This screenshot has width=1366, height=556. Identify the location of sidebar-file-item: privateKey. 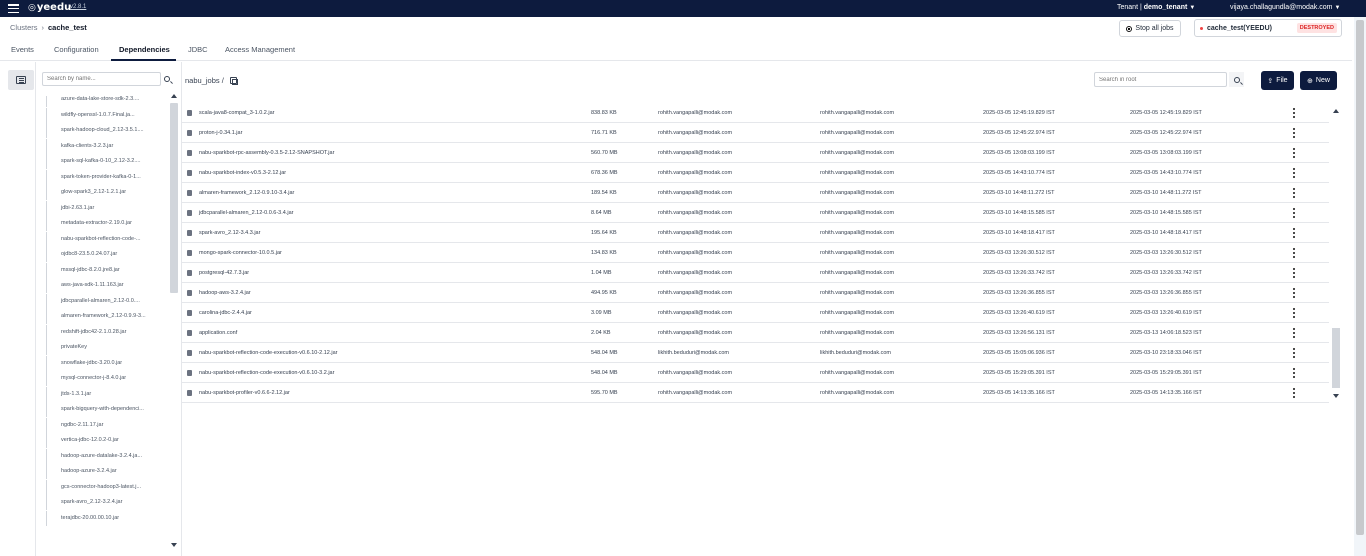
(107, 347).